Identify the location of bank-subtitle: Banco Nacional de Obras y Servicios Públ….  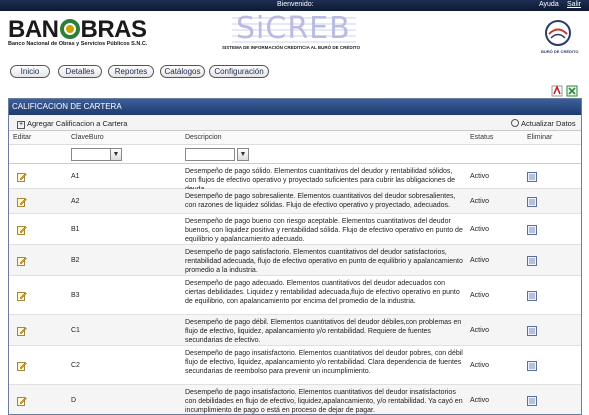
(78, 44).